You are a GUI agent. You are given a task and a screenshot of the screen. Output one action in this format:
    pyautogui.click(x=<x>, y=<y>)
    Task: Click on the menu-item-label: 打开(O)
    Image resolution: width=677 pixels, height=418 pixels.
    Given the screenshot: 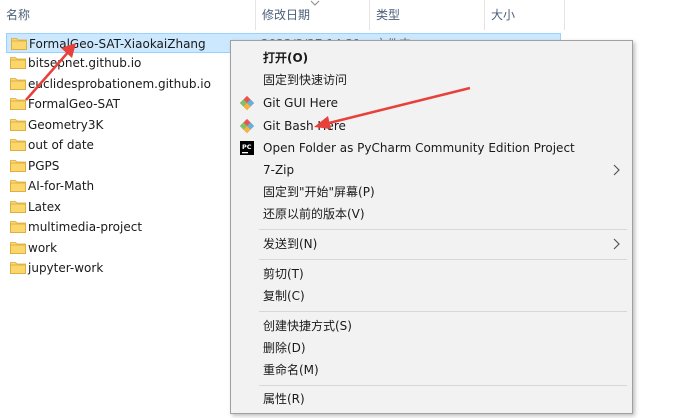 What is the action you would take?
    pyautogui.click(x=286, y=58)
    